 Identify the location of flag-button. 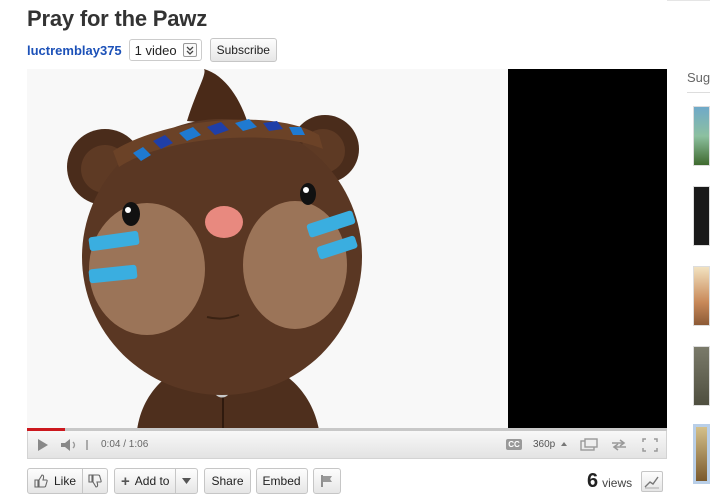
(326, 481).